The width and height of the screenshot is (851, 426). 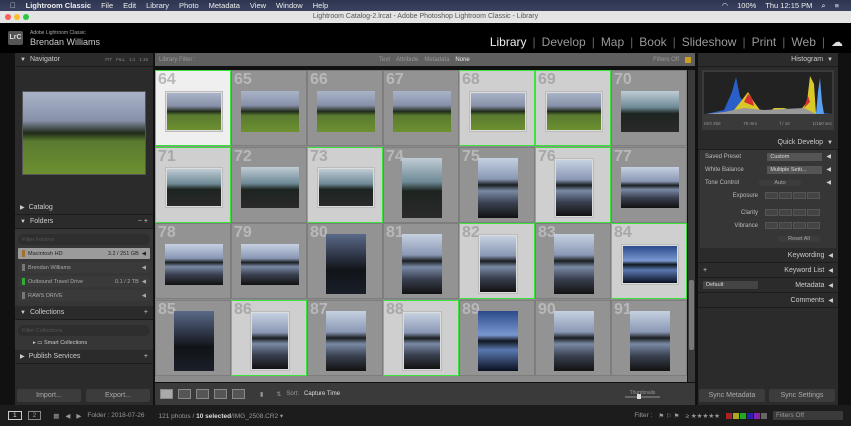 What do you see at coordinates (15, 415) in the screenshot?
I see `main-window-button: 1` at bounding box center [15, 415].